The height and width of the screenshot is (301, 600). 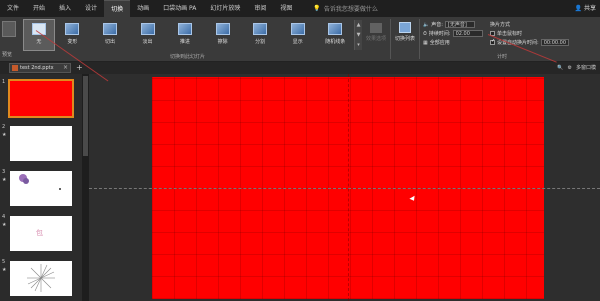 What do you see at coordinates (260, 29) in the screenshot?
I see `transition-split-icon` at bounding box center [260, 29].